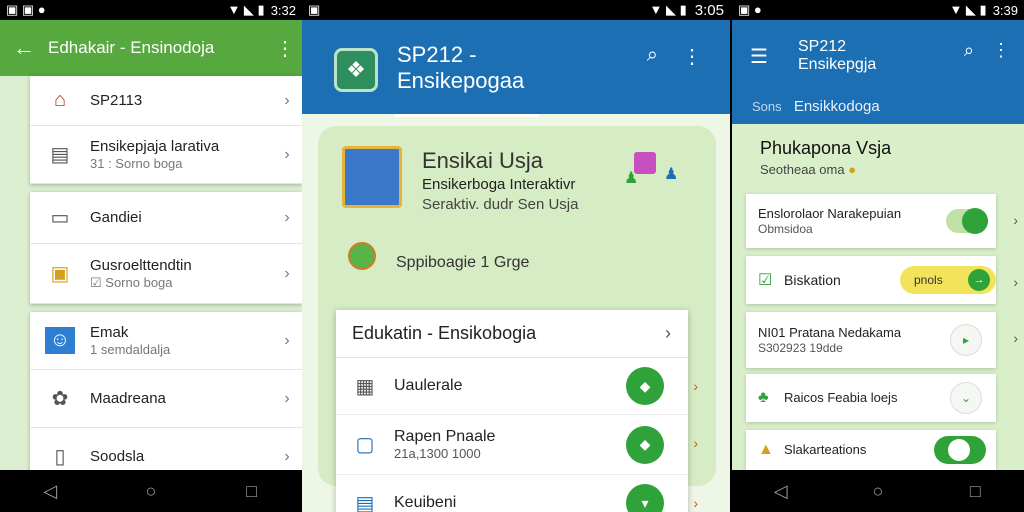 This screenshot has width=1024, height=512. What do you see at coordinates (60, 218) in the screenshot?
I see `briefcase-icon: ▭` at bounding box center [60, 218].